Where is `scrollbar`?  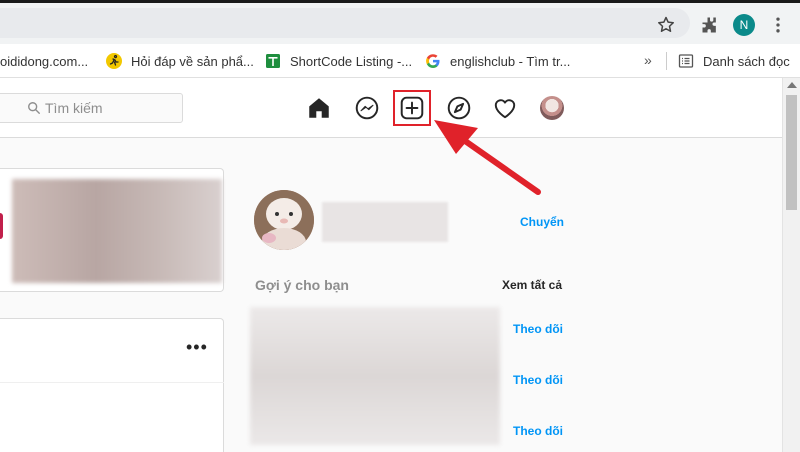 scrollbar is located at coordinates (791, 265).